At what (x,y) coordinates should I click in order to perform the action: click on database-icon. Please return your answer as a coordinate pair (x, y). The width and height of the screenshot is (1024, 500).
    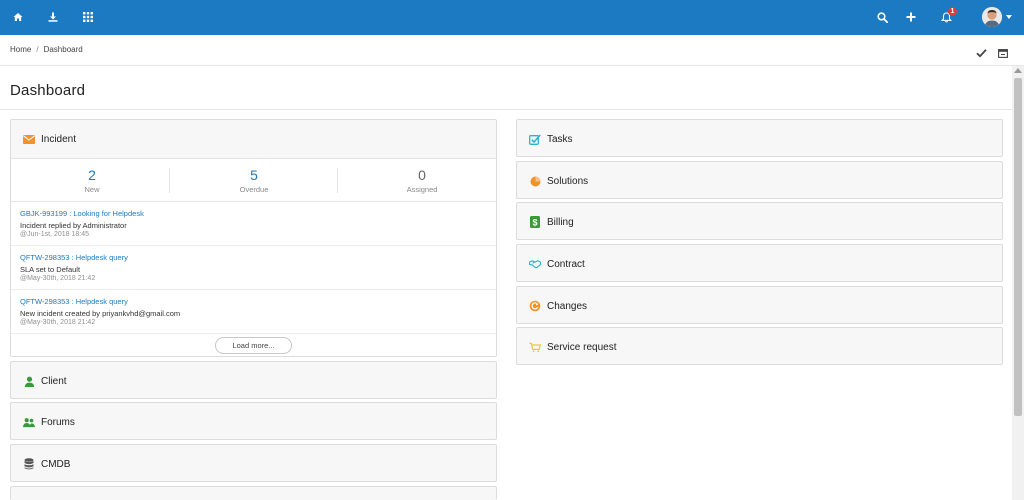
    Looking at the image, I should click on (29, 464).